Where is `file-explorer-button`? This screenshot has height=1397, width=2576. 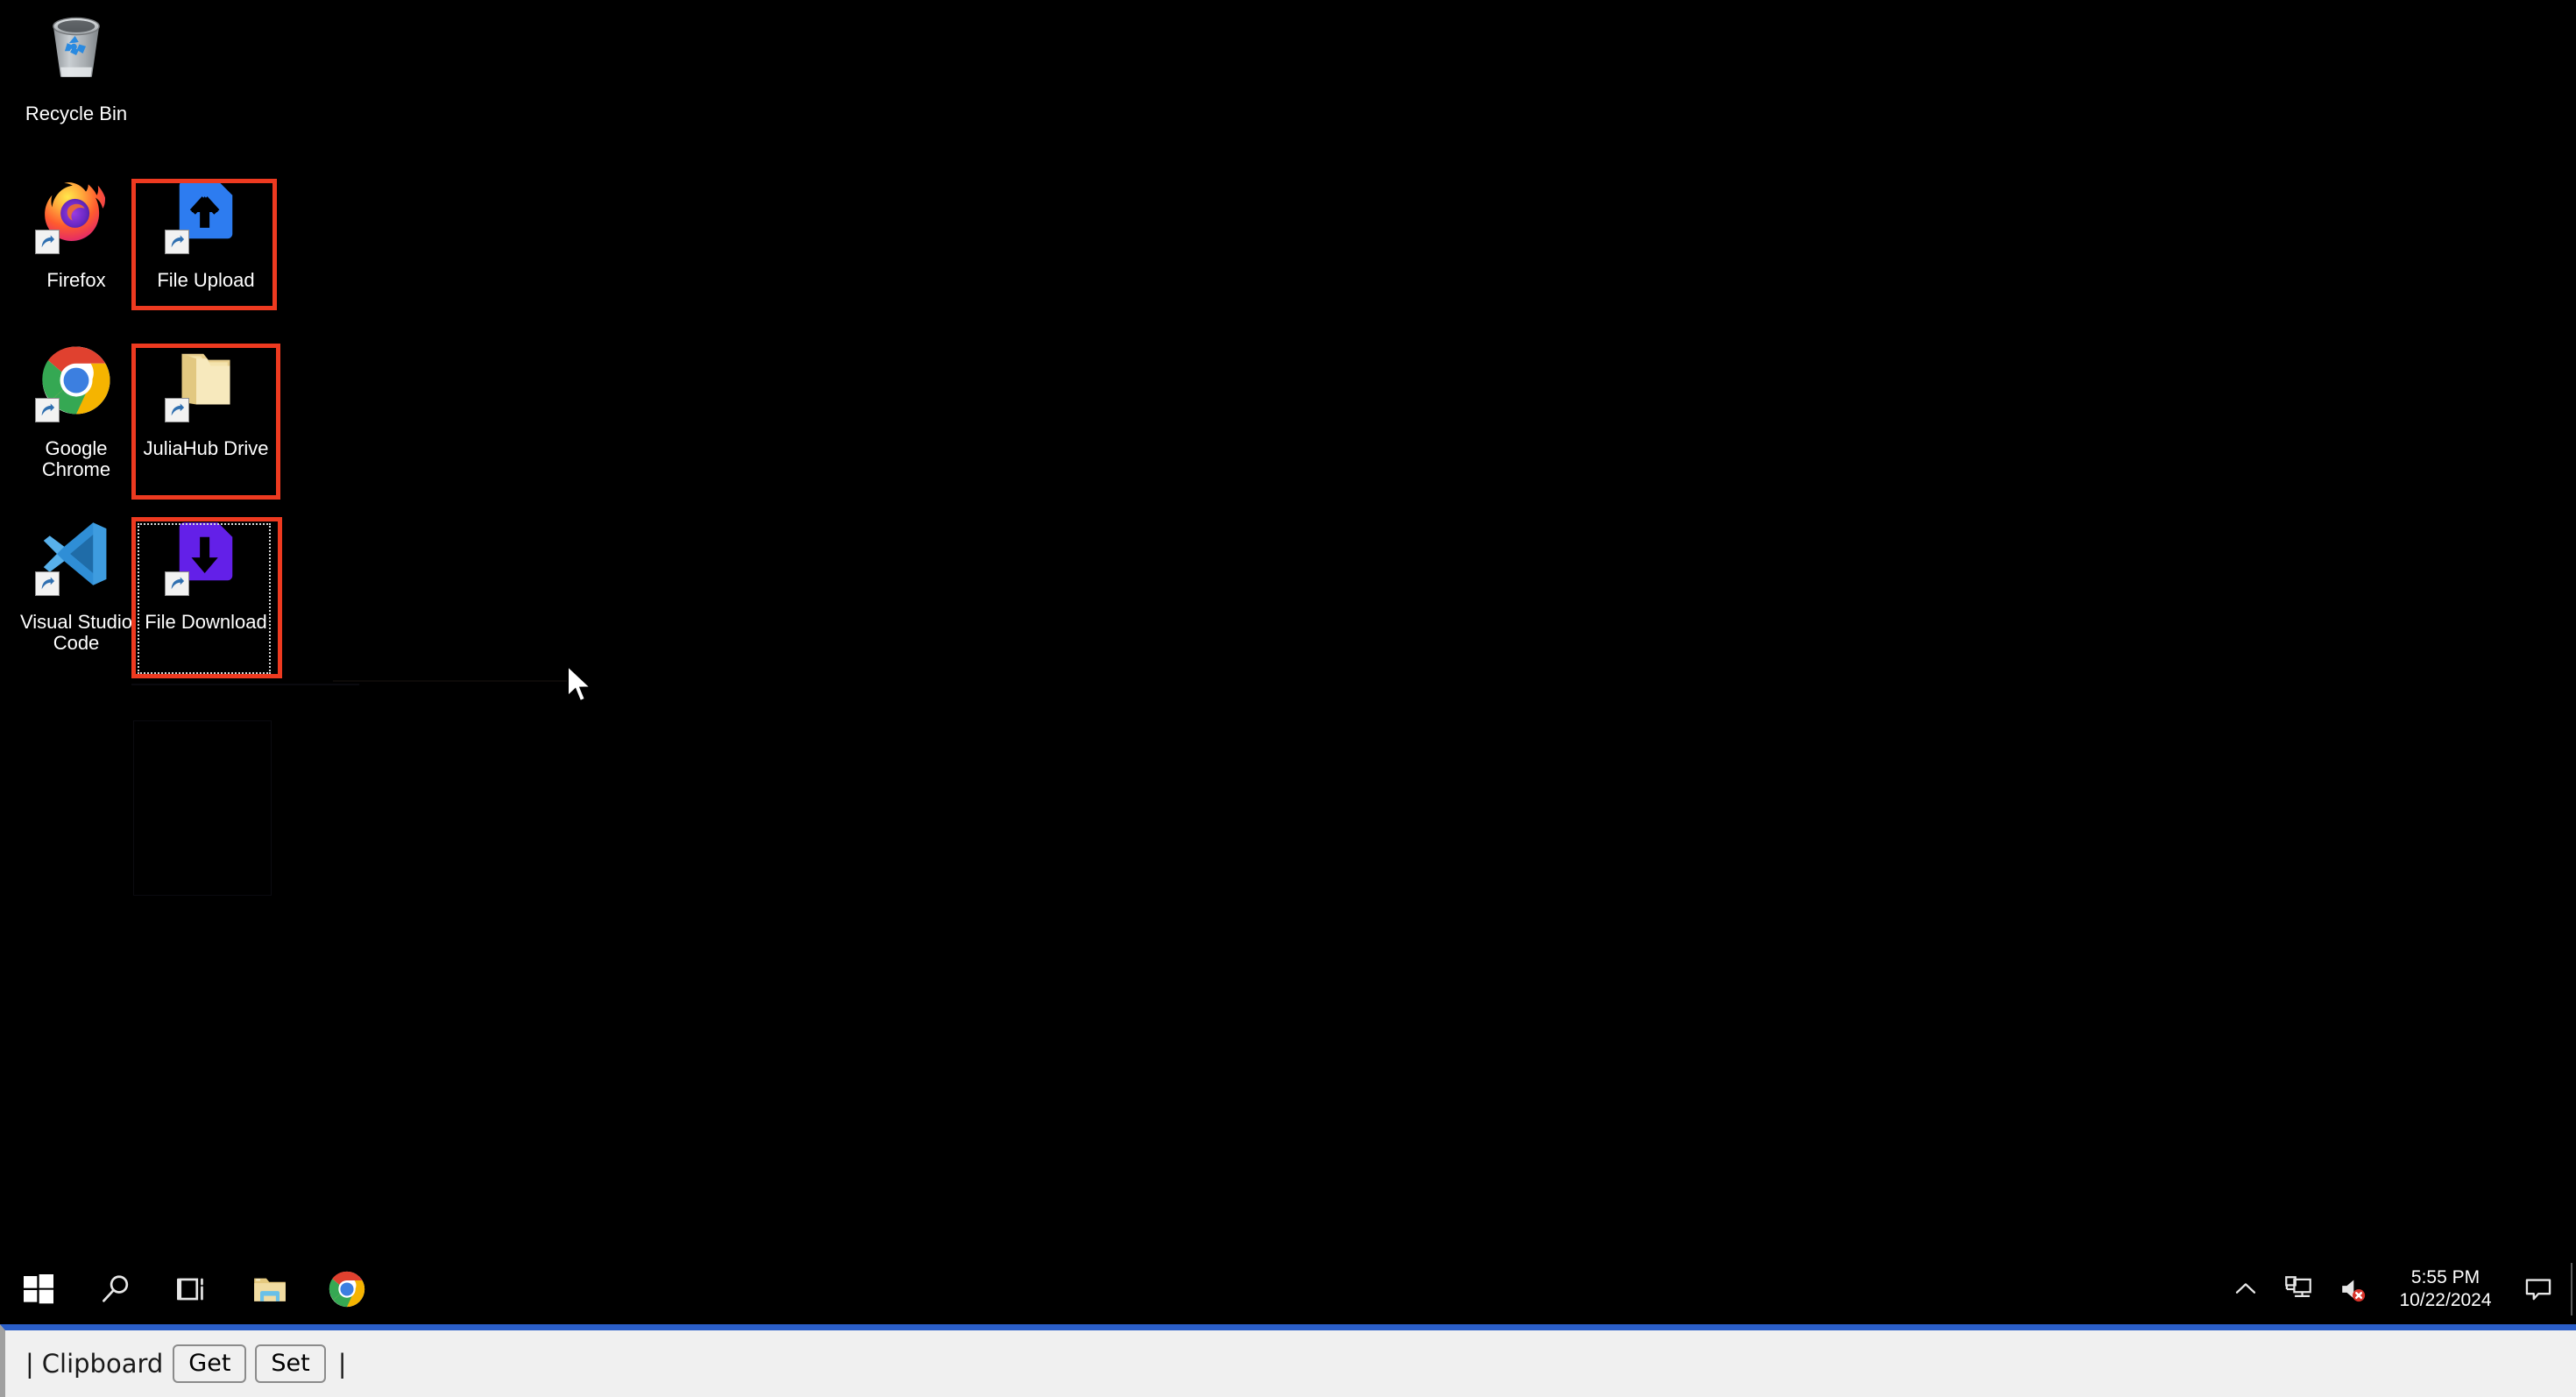
file-explorer-button is located at coordinates (269, 1289).